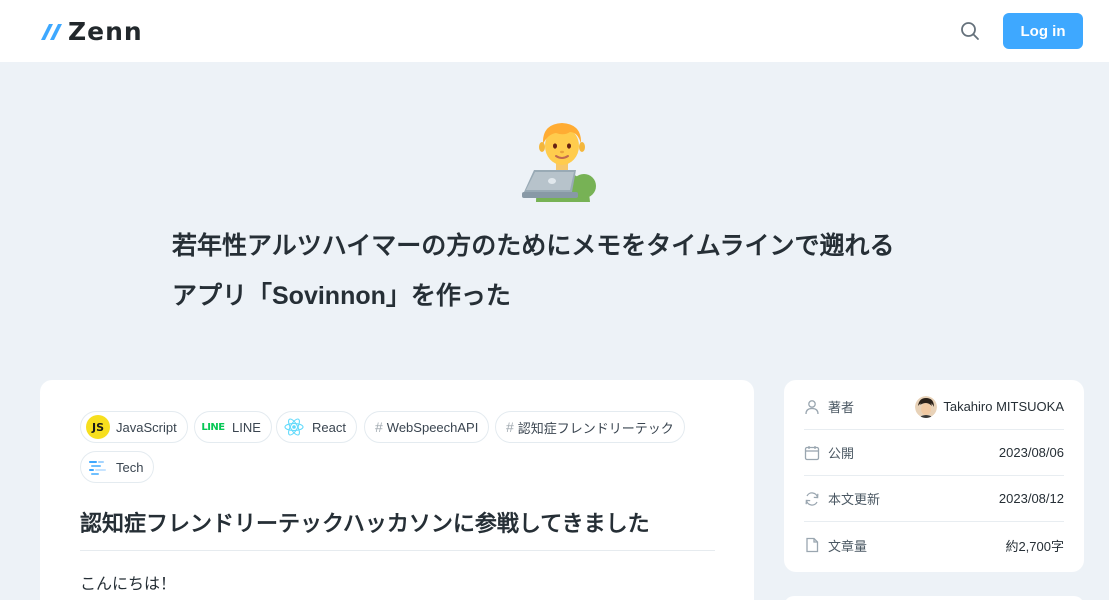 This screenshot has width=1109, height=600. I want to click on tag-label: LINE, so click(246, 427).